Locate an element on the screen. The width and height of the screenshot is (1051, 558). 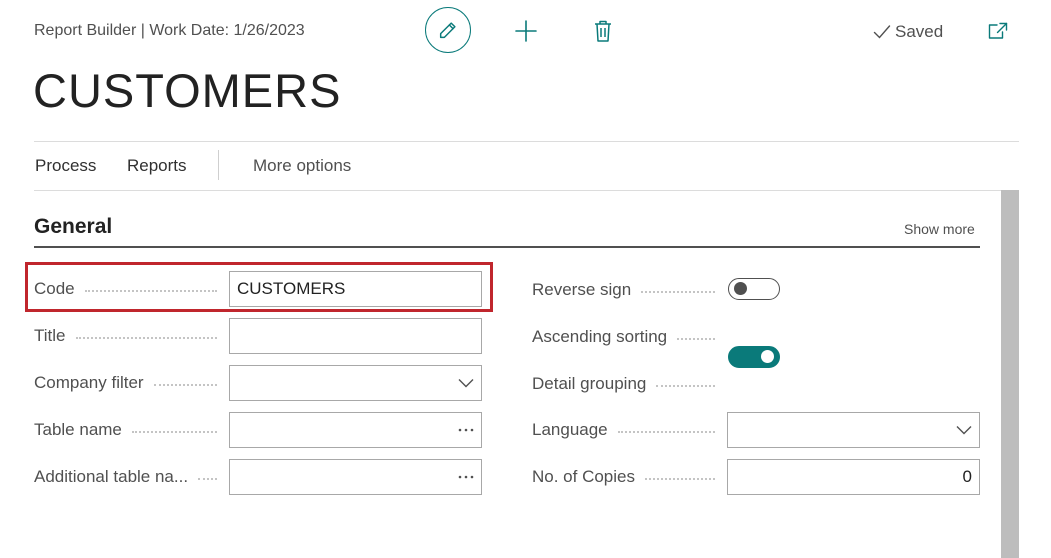
open-new-window-icon is located at coordinates (998, 30).